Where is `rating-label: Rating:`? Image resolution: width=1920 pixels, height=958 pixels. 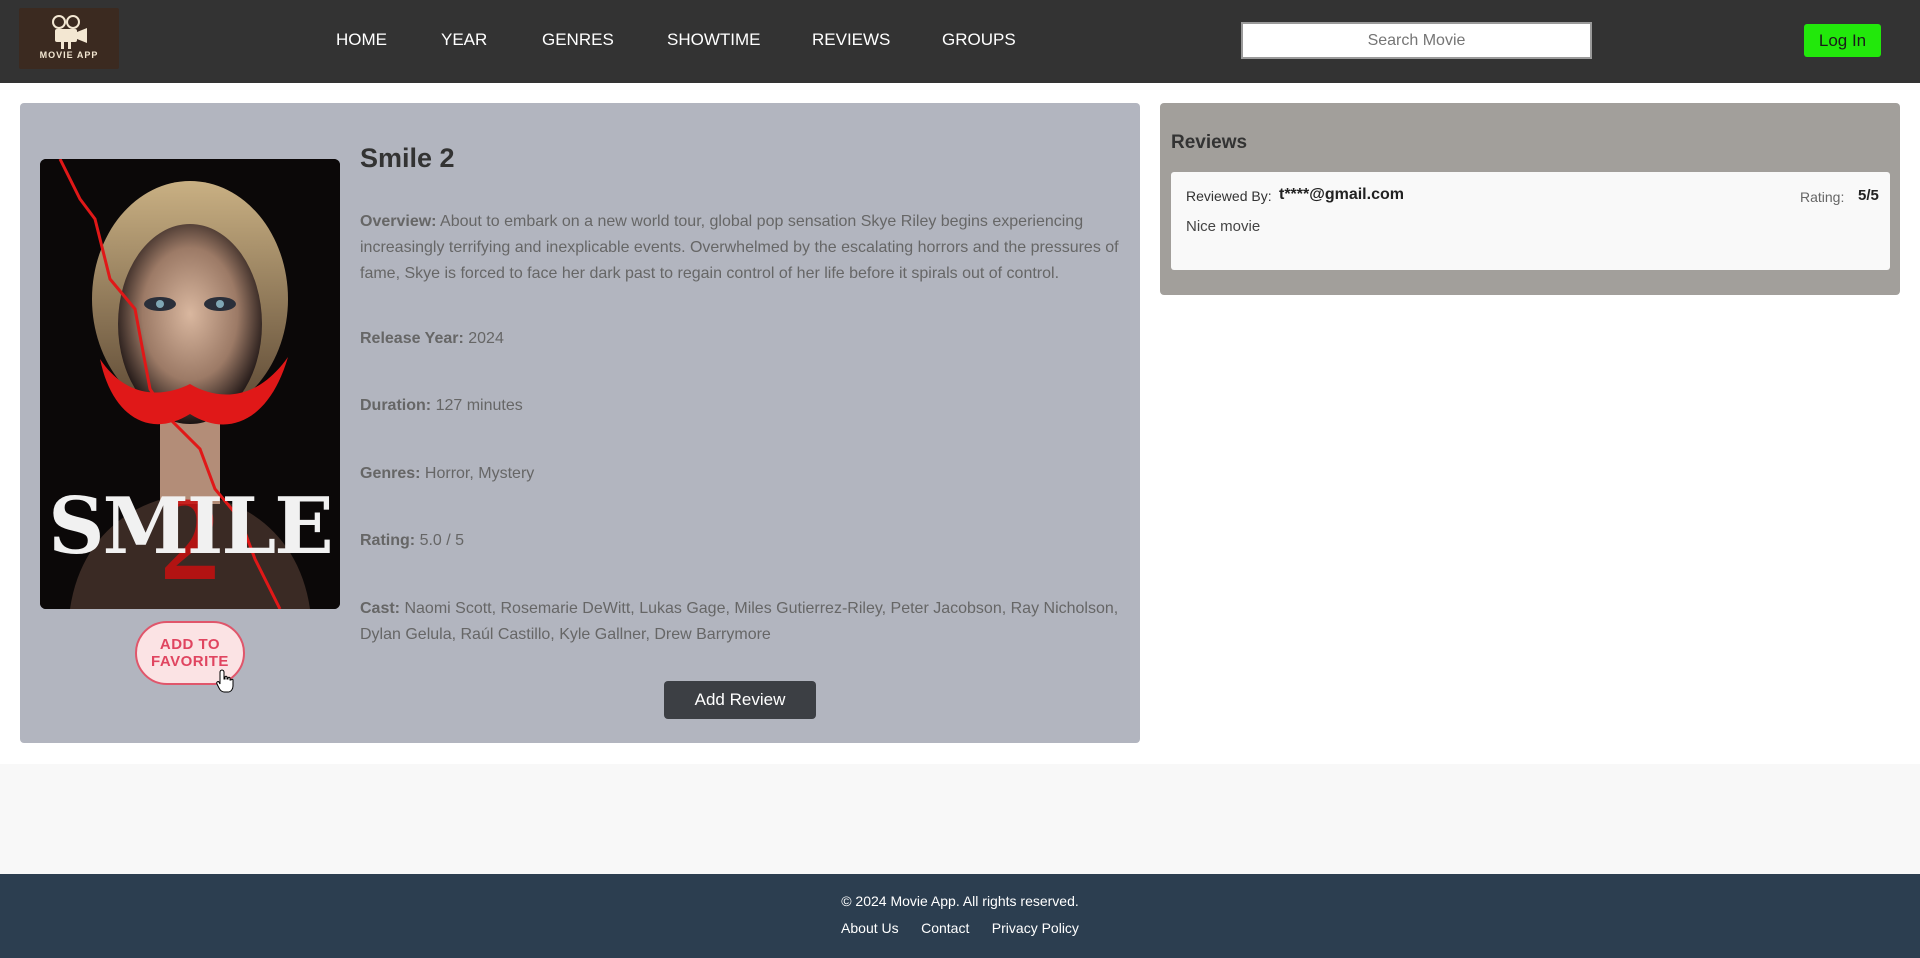 rating-label: Rating: is located at coordinates (388, 540).